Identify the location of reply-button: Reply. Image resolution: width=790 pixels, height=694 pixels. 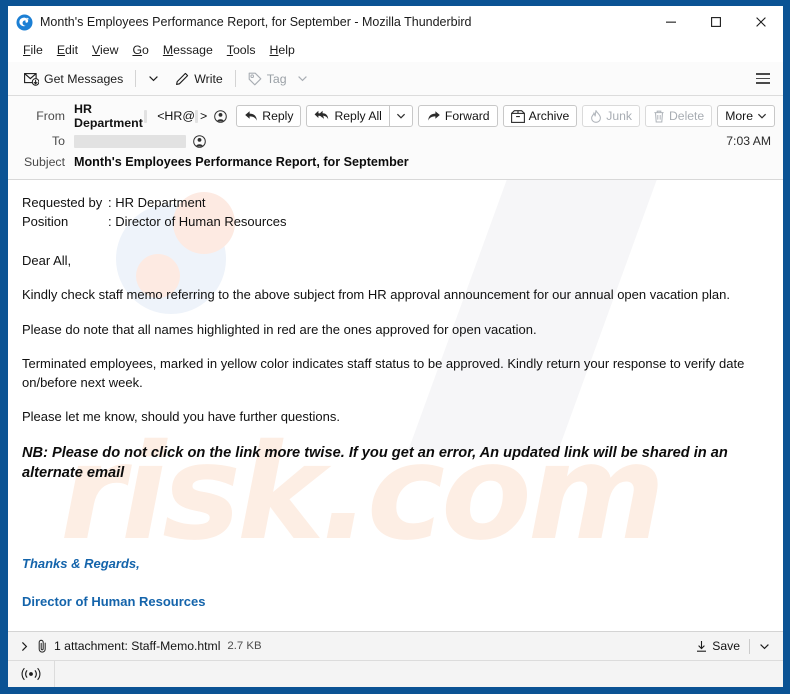
(269, 116).